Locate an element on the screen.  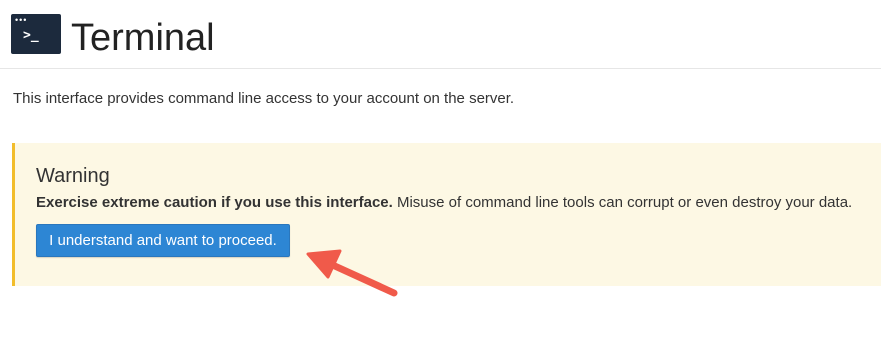
window-dots-icon: ••• is located at coordinates (21, 20).